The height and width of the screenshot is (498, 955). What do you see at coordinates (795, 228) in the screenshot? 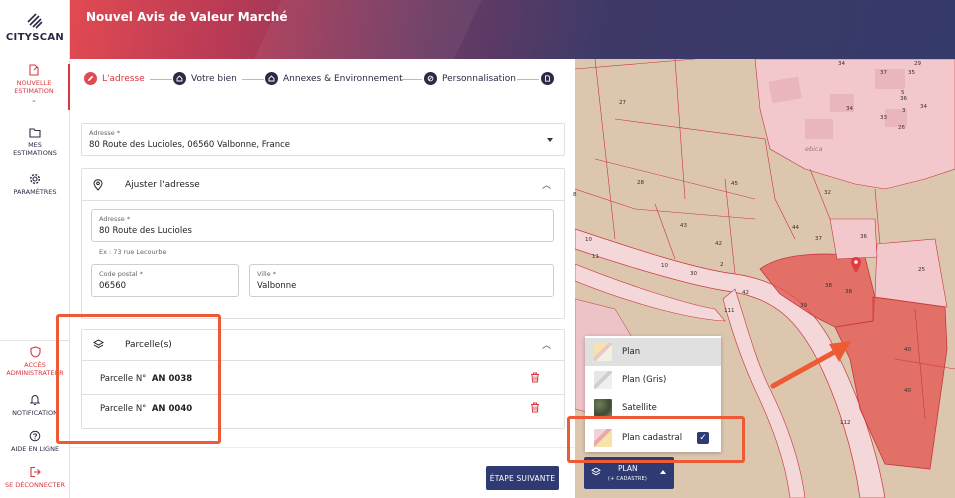
I see `parcel-number-label: 44` at bounding box center [795, 228].